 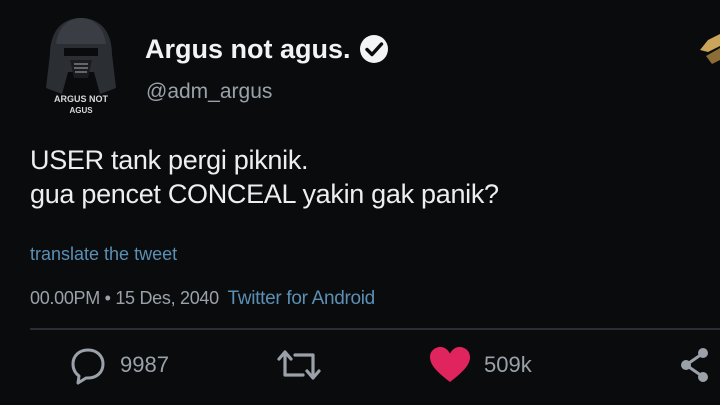 I want to click on divider, so click(x=375, y=329).